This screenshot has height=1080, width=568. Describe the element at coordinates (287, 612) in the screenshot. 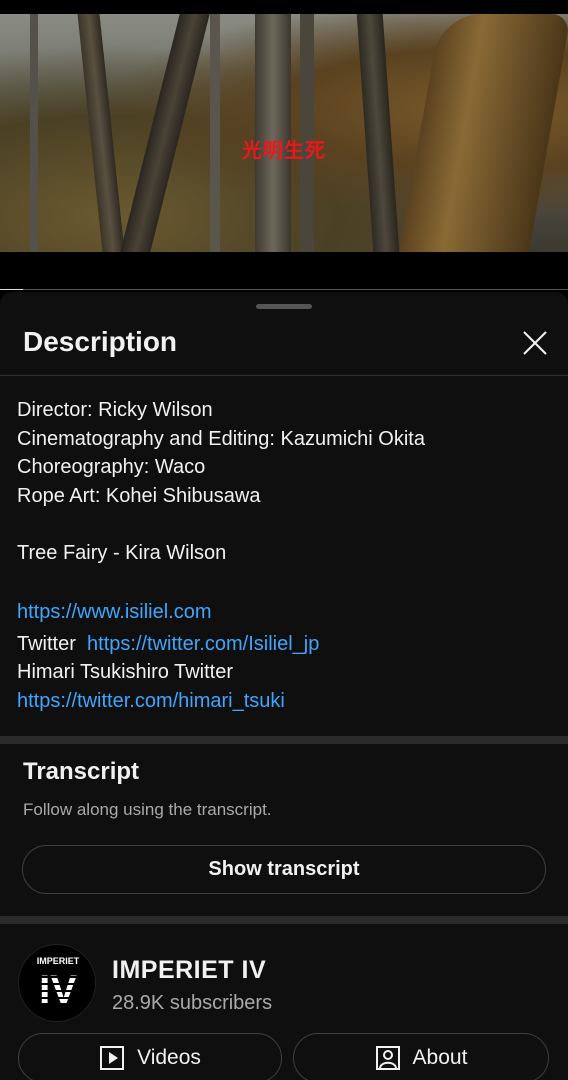

I see `website-link: https://www.isiliel.com` at that location.